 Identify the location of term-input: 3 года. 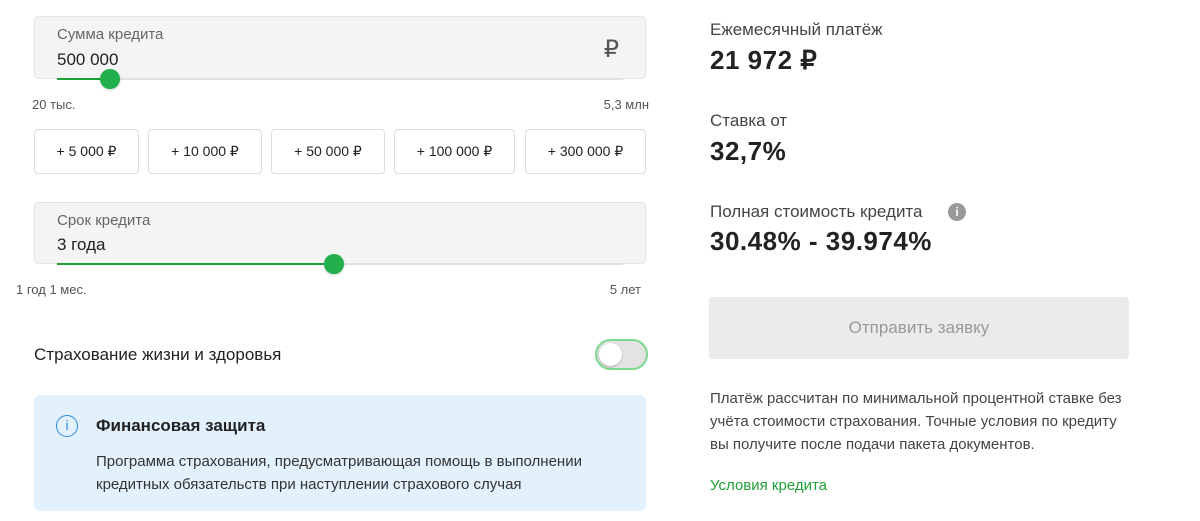
(81, 245).